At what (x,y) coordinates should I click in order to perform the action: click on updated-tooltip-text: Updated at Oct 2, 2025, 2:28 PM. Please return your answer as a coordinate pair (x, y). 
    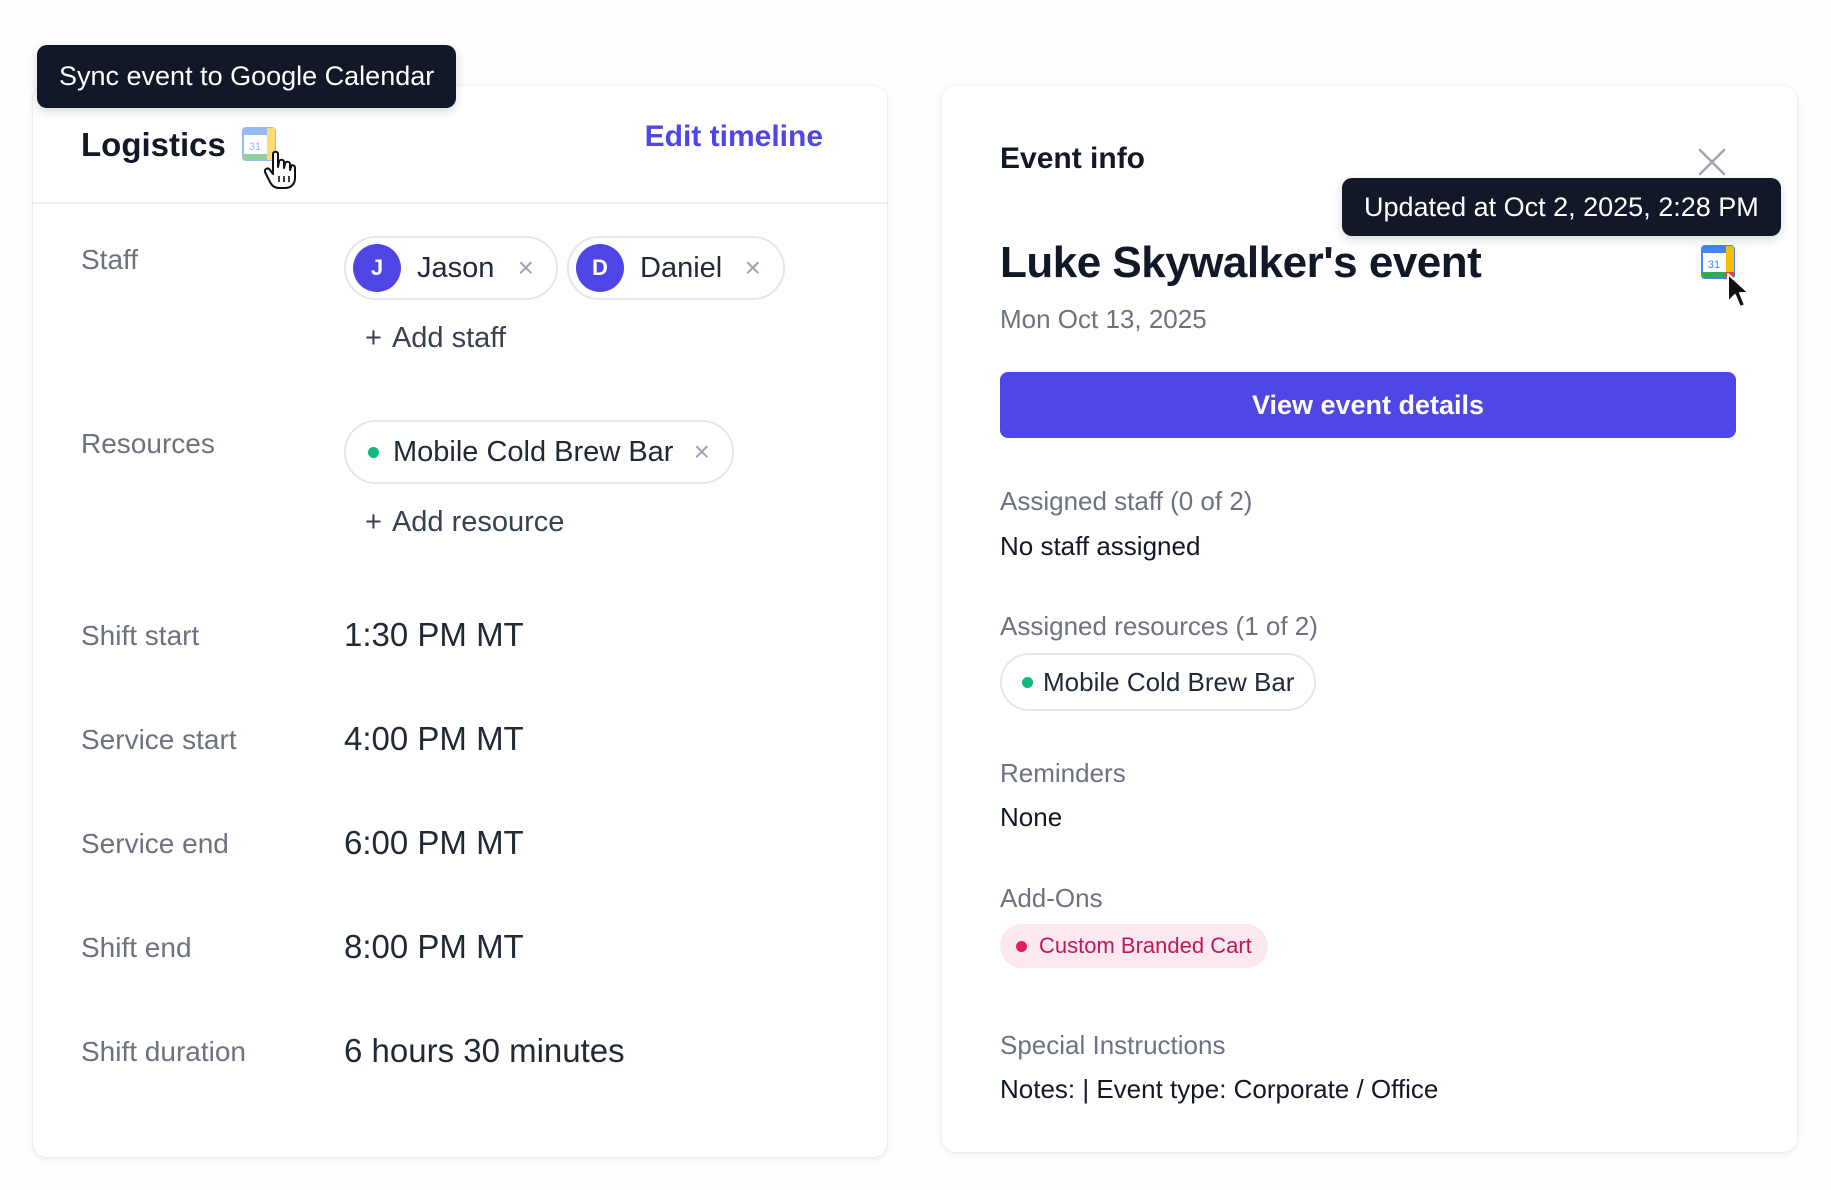
    Looking at the image, I should click on (1561, 206).